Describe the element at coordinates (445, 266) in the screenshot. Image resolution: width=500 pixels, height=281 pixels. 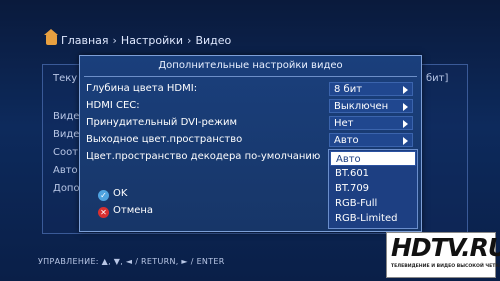
I see `logo-tagline: ТЕЛЕВИДЕНИЕ И ВИДЕО ВЫСОКОЙ ЧЕТКОСТИ` at that location.